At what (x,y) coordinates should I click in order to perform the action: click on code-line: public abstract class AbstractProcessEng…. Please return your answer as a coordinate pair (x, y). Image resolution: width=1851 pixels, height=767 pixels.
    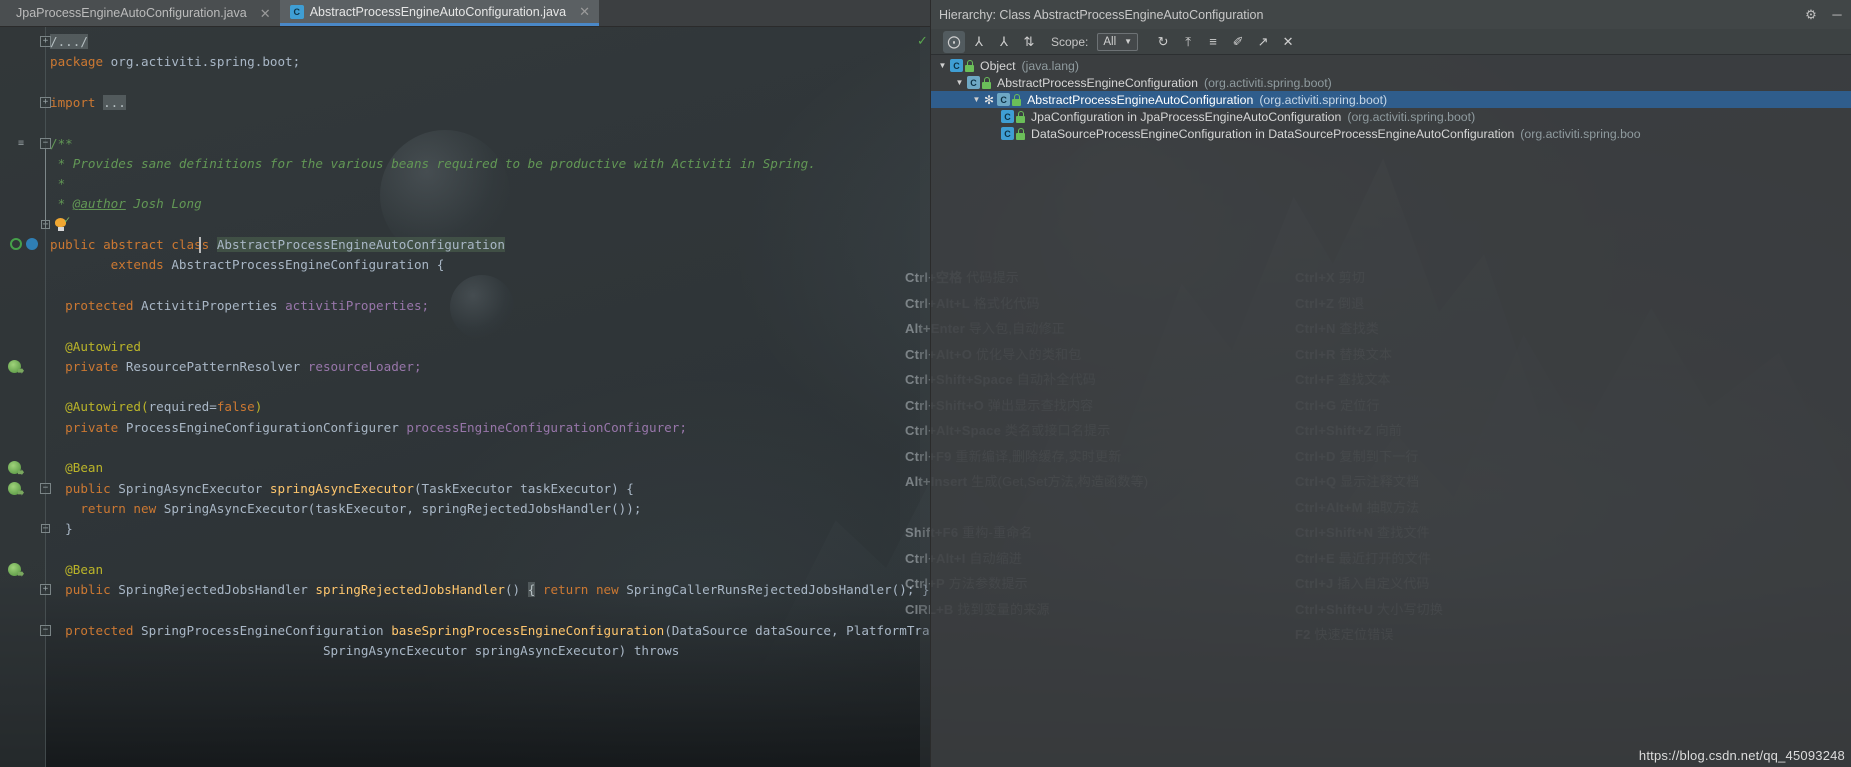
    Looking at the image, I should click on (465, 245).